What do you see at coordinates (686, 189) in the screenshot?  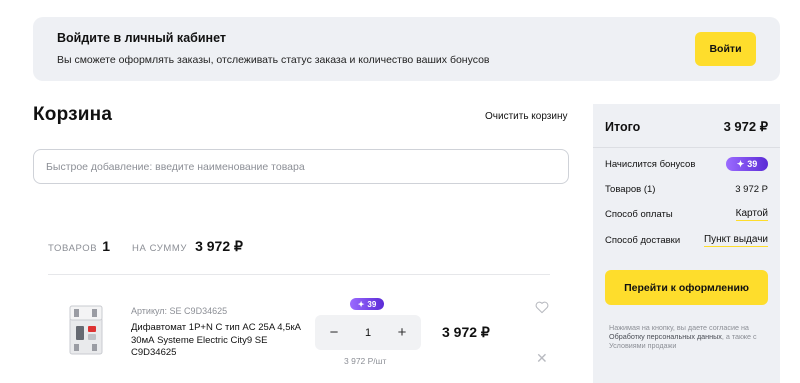 I see `items-row: Товаров (1) 3 972 Р` at bounding box center [686, 189].